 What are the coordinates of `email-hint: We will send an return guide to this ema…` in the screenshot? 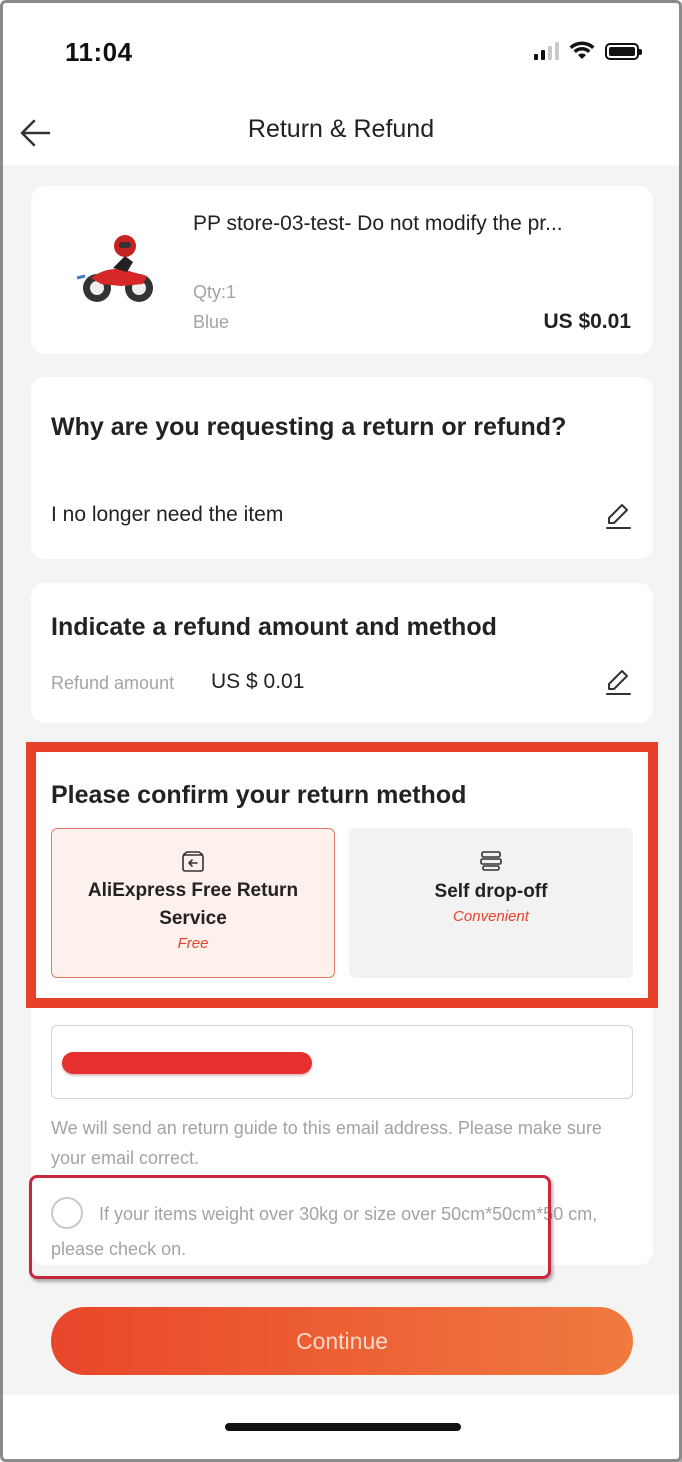 It's located at (326, 1143).